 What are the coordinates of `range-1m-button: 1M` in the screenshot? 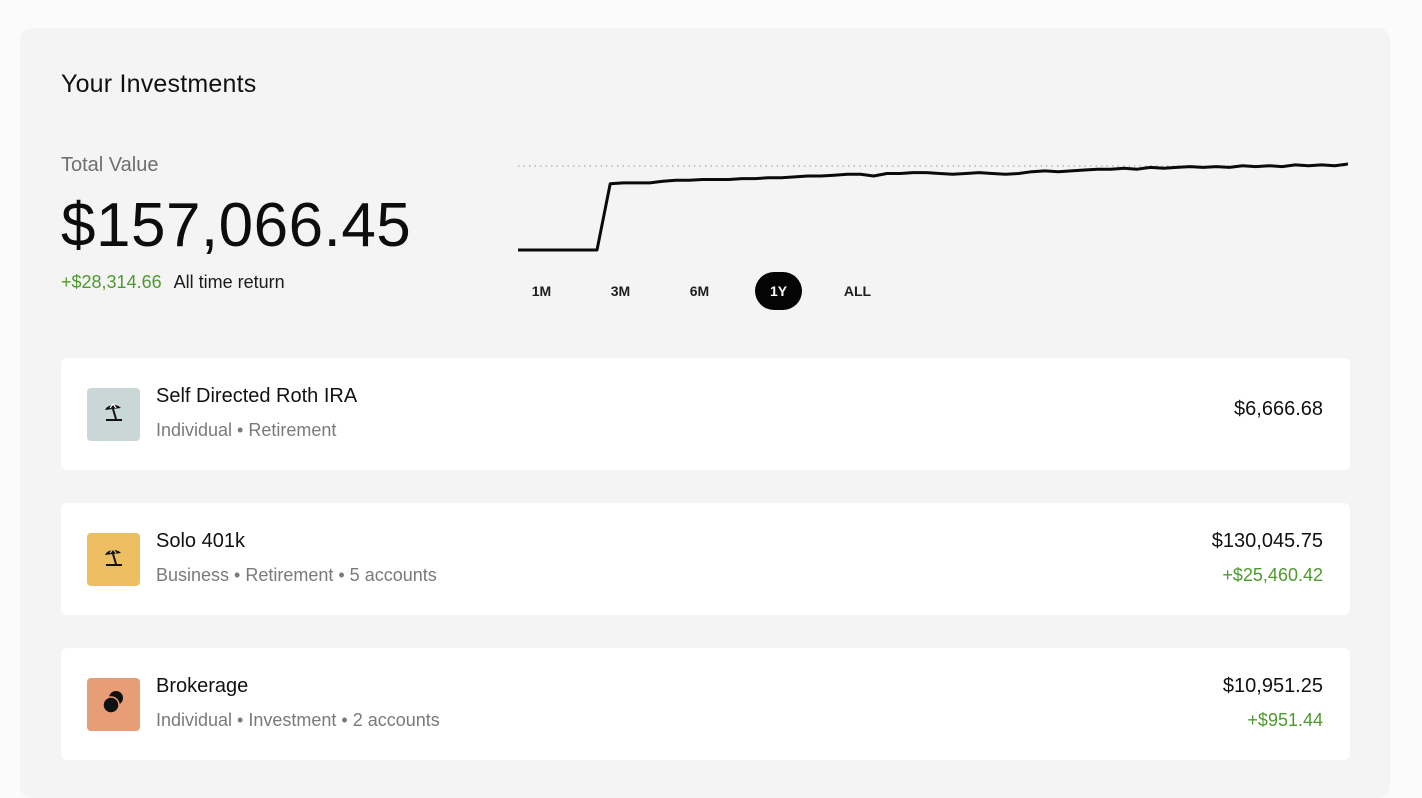 It's located at (541, 291).